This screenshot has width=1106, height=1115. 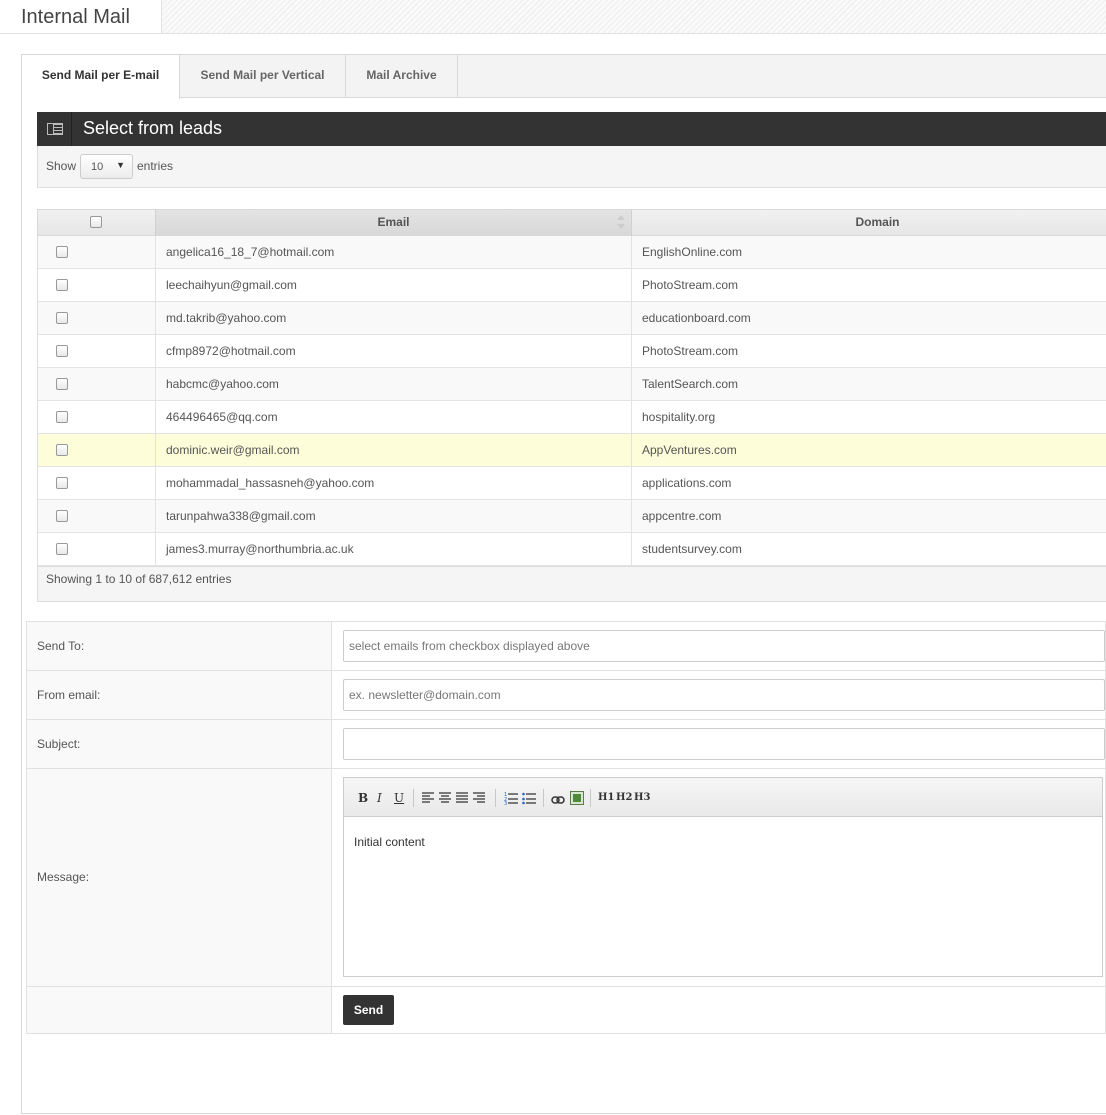 I want to click on table-row: leechaihyun@gmail.com PhotoStream.com, so click(x=572, y=285).